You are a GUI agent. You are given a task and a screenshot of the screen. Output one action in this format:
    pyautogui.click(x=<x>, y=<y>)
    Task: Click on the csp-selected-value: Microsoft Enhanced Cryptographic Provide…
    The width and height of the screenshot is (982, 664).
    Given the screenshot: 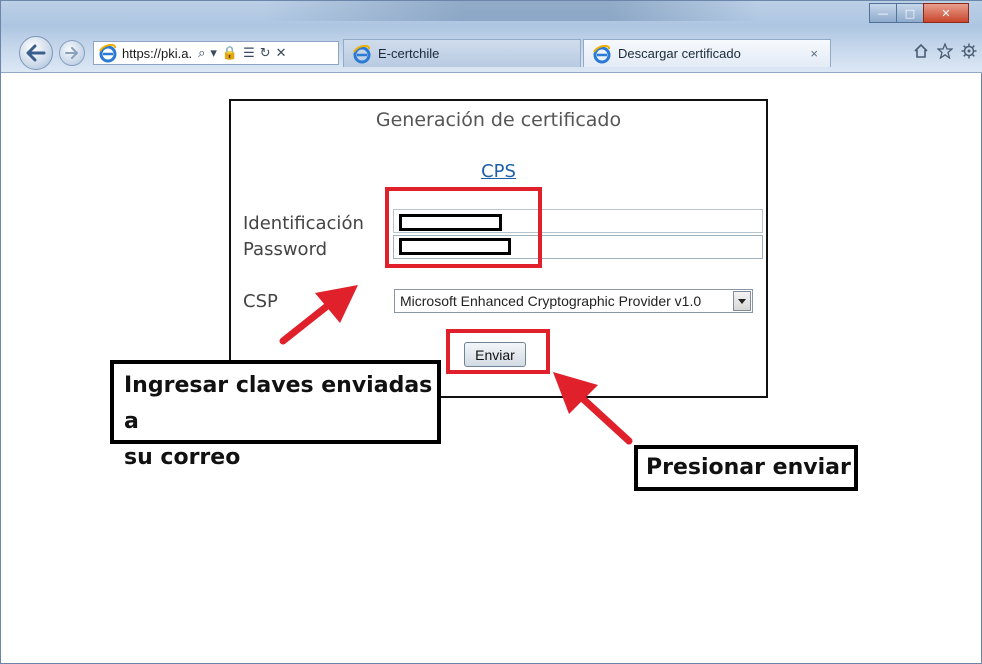 What is the action you would take?
    pyautogui.click(x=551, y=301)
    